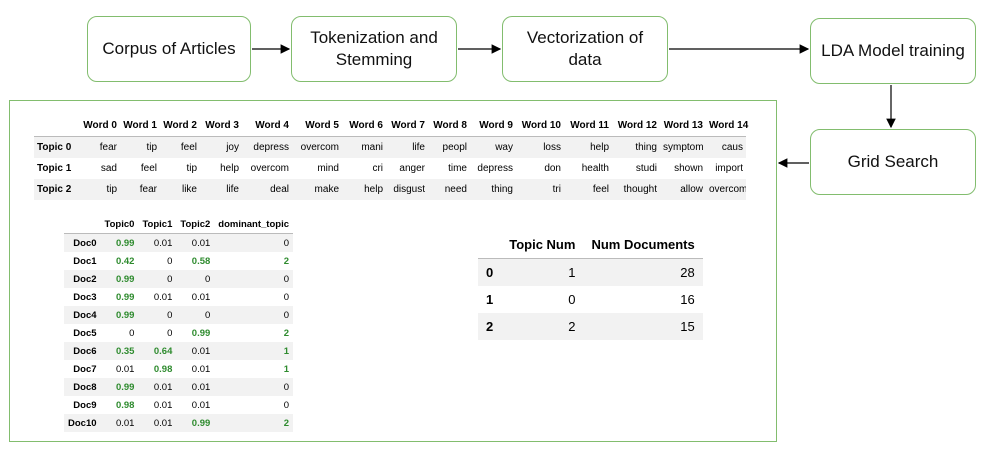 The image size is (998, 460). Describe the element at coordinates (163, 351) in the screenshot. I see `table-cell: 0.64` at that location.